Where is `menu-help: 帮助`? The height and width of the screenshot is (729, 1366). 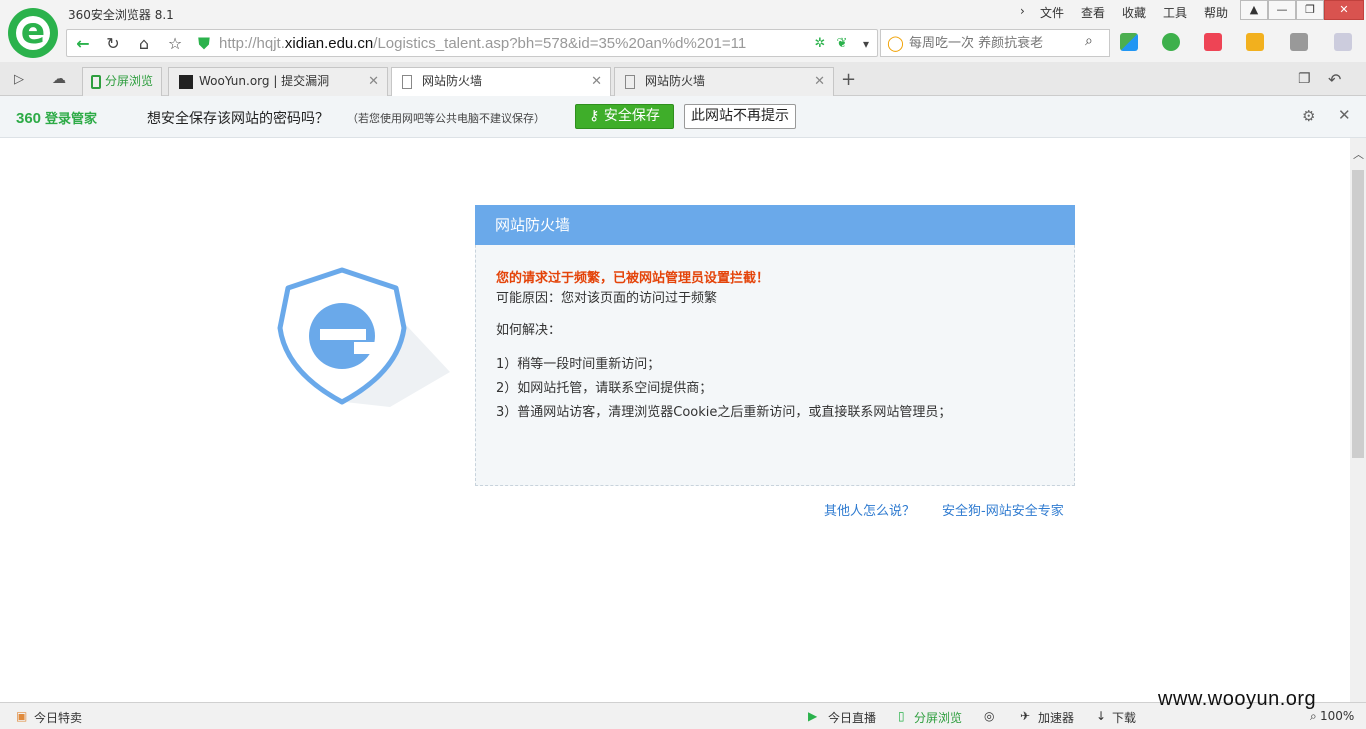 menu-help: 帮助 is located at coordinates (1216, 12).